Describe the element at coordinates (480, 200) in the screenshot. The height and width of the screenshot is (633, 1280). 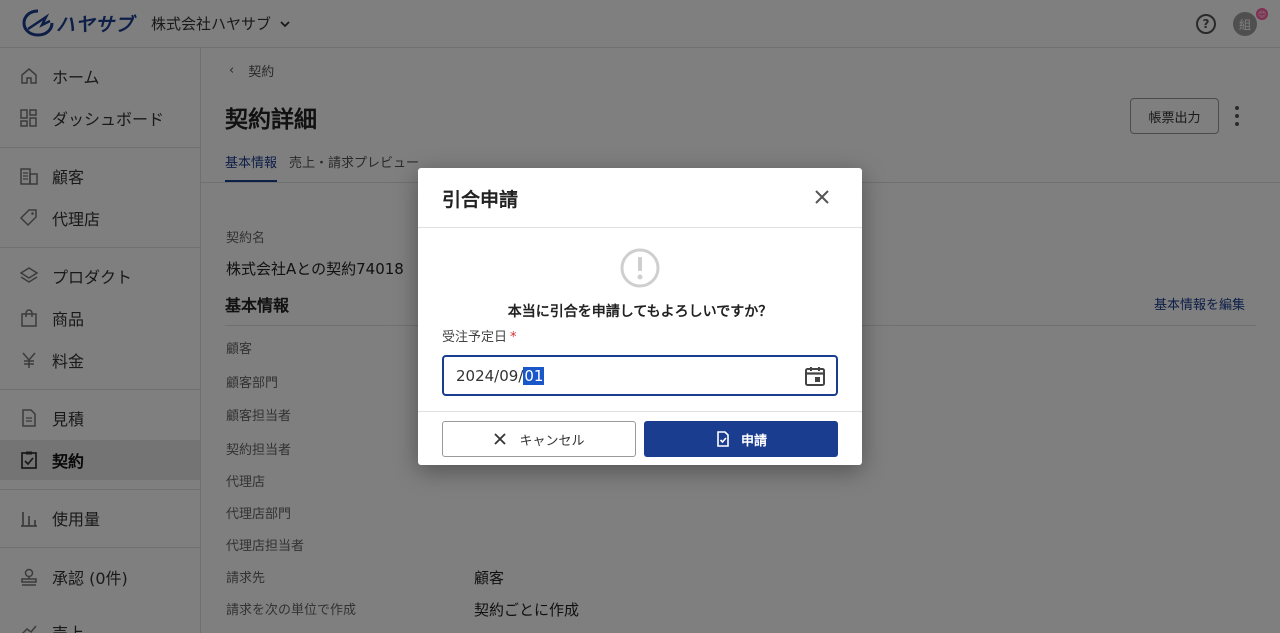
I see `dialog-title: 引合申請` at that location.